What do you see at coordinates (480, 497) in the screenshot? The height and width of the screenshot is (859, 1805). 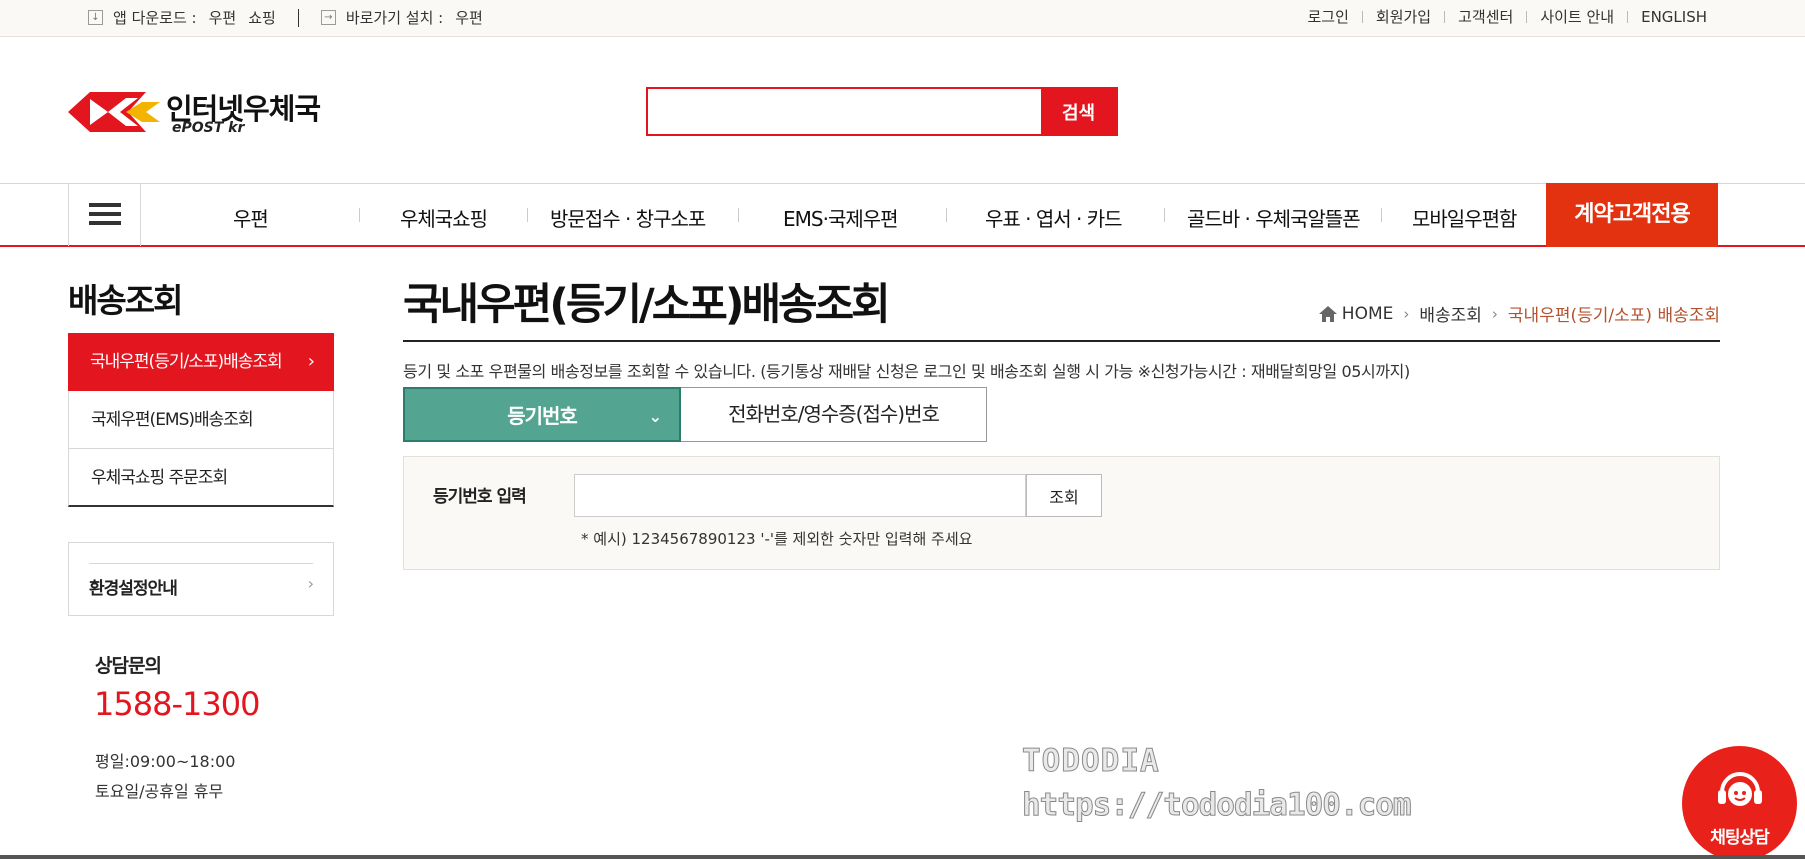 I see `tracking-number-label: 등기번호 입력` at bounding box center [480, 497].